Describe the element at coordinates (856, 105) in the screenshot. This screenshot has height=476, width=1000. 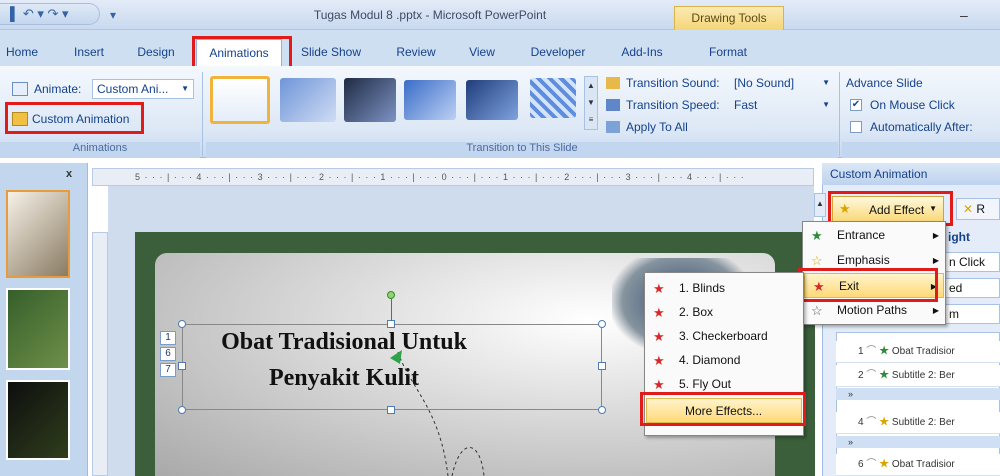
I see `on-mouse-click-checkbox: ✔` at that location.